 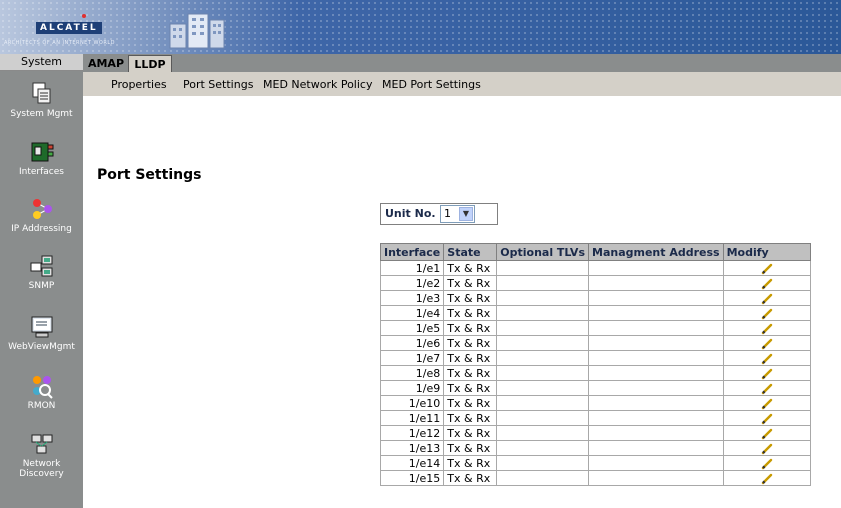 I want to click on chevron-down-icon: ▼, so click(x=466, y=214).